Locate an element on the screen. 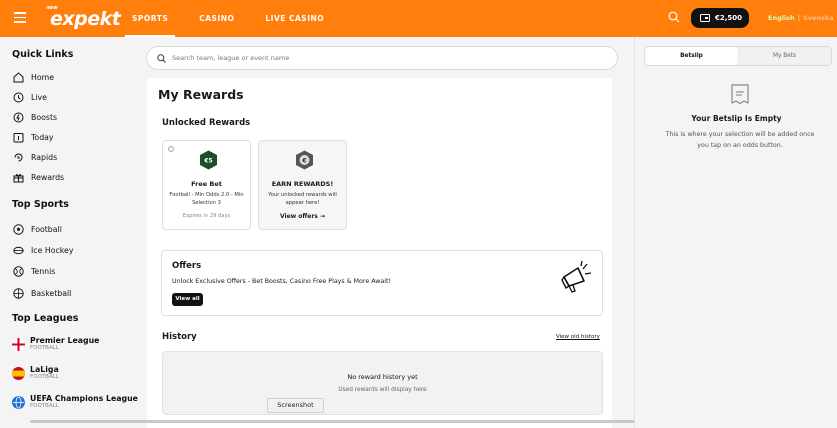 The image size is (837, 428). basketball-icon is located at coordinates (18, 293).